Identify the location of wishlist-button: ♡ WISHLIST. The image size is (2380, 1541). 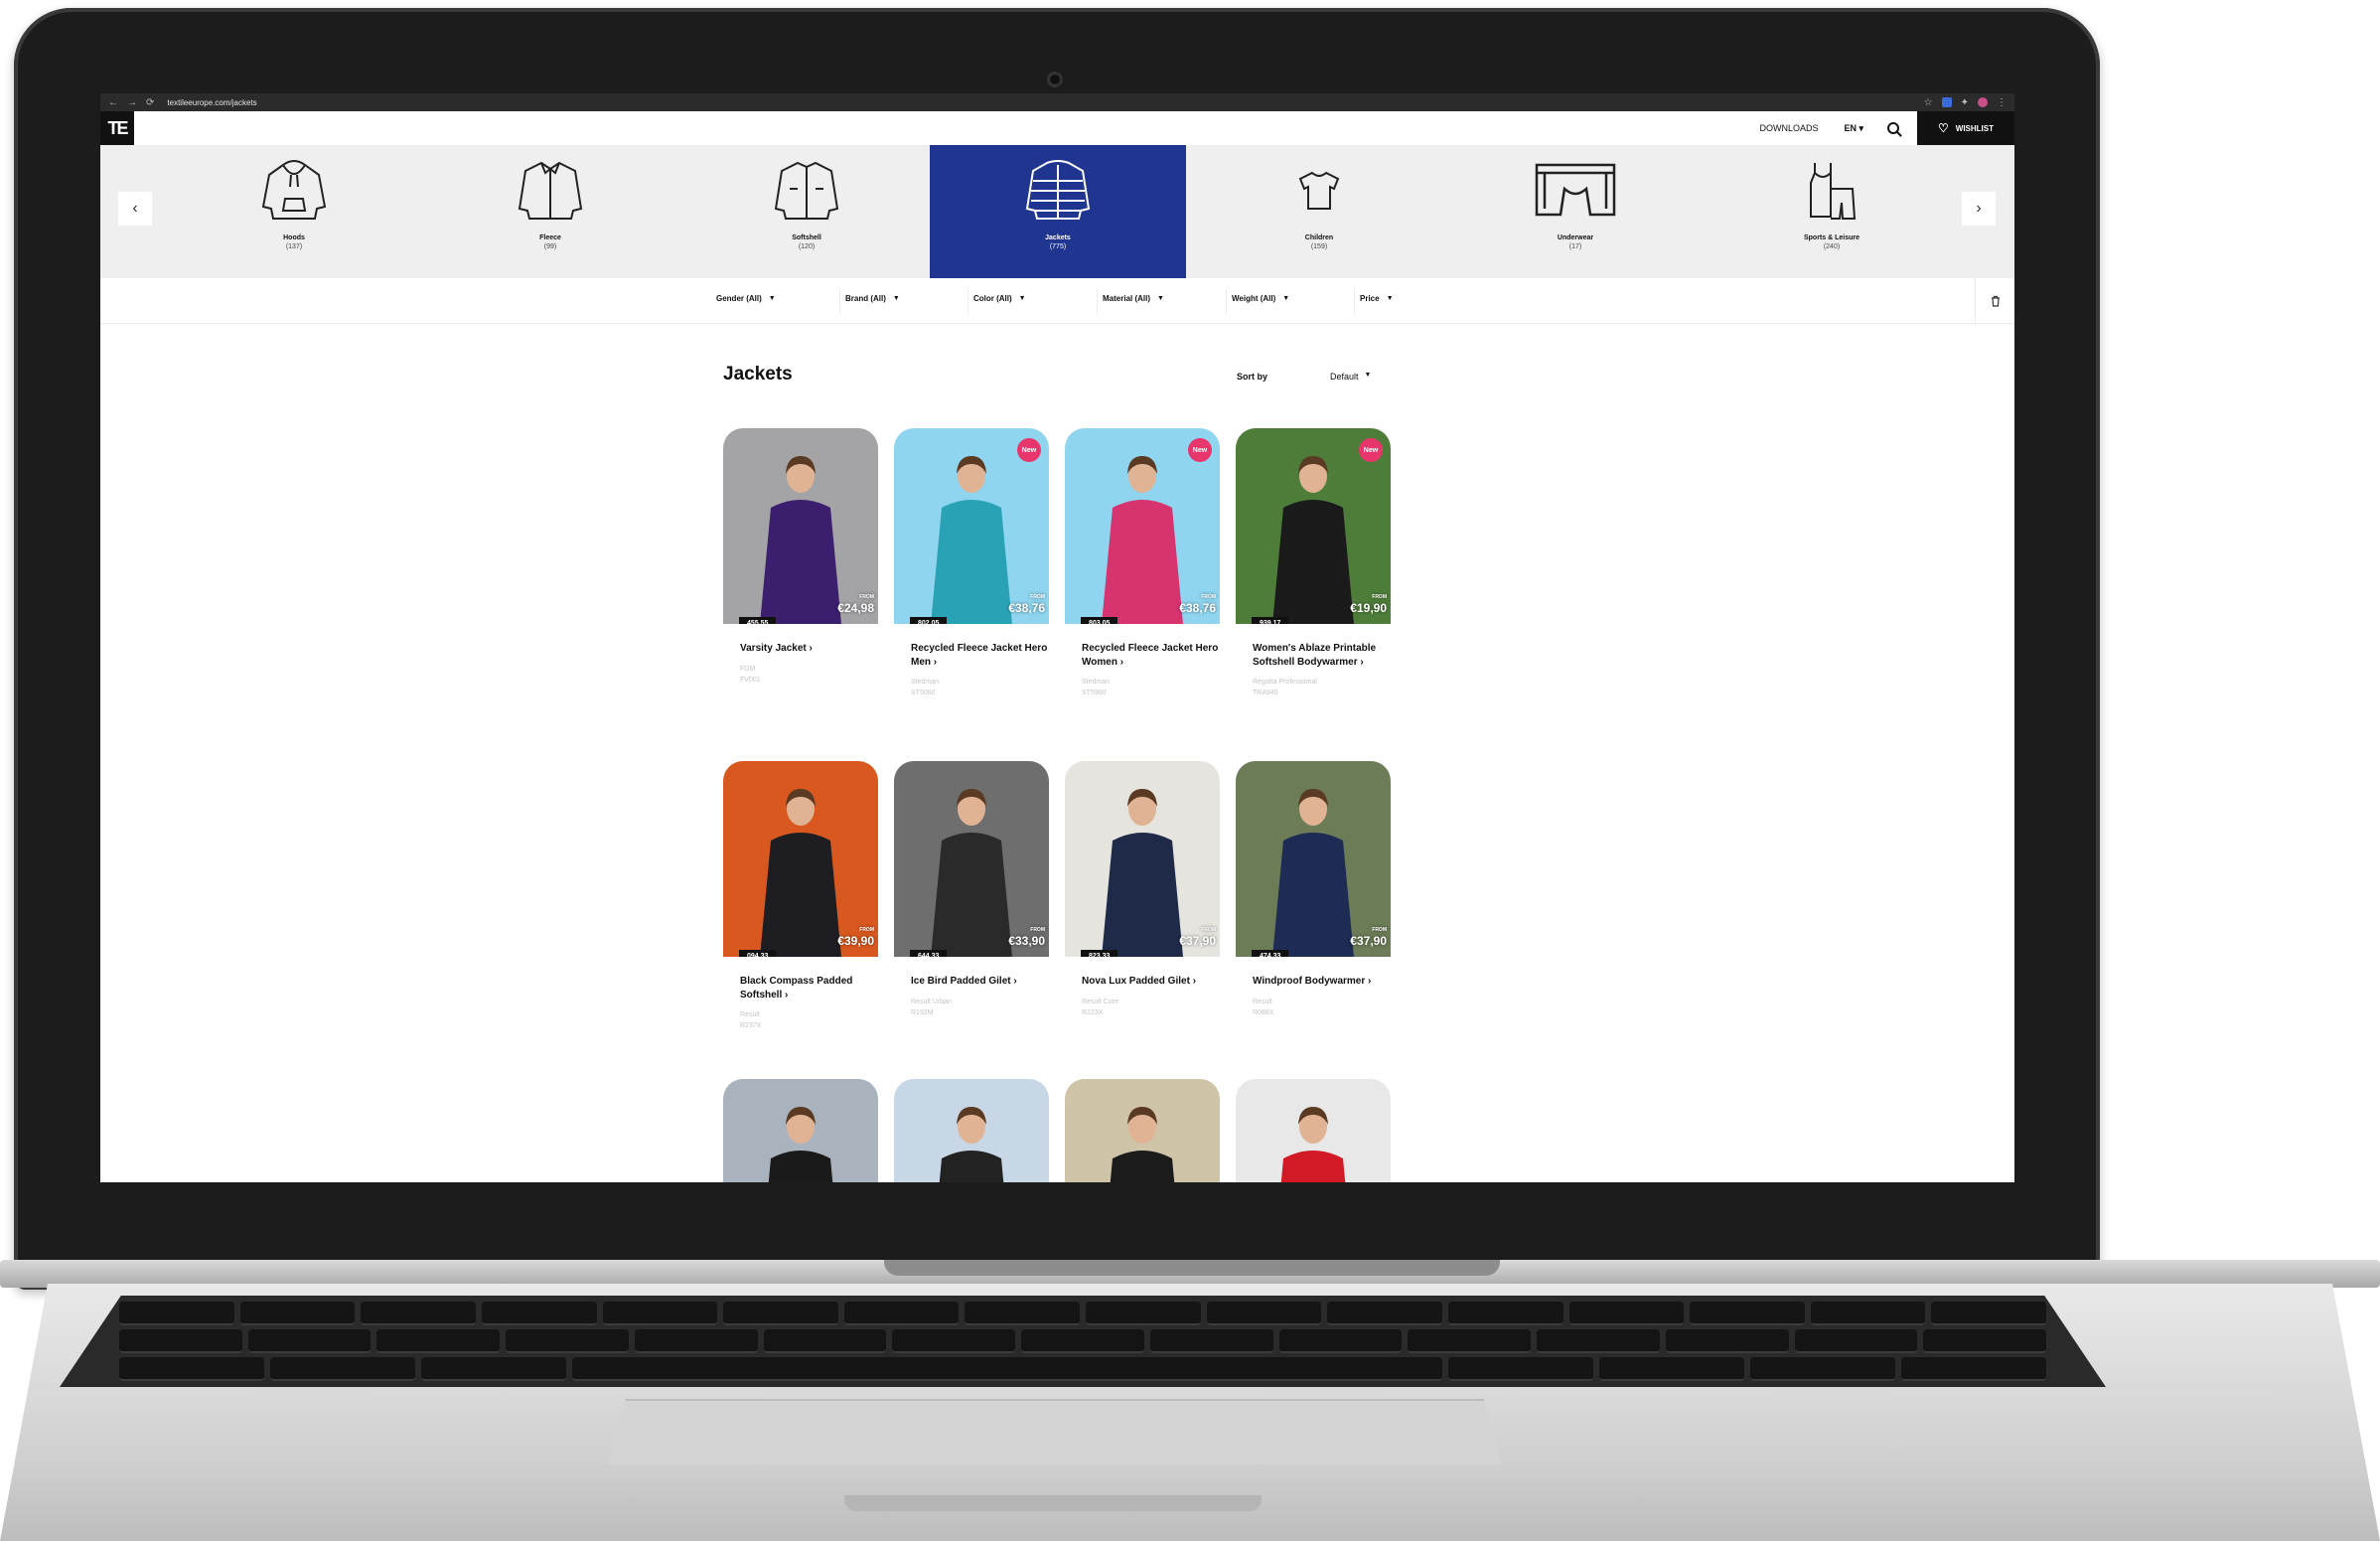
(1965, 128).